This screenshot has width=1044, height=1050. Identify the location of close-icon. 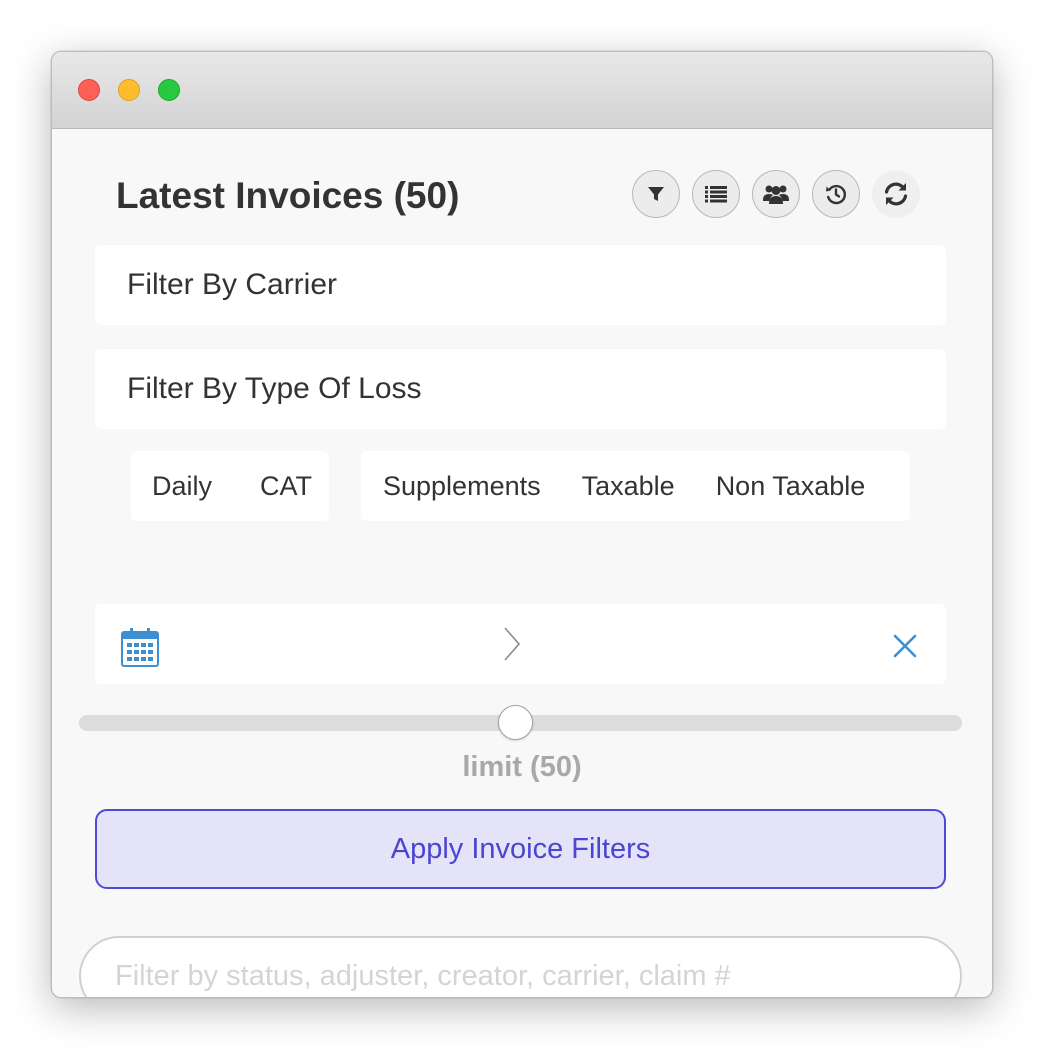
(905, 646).